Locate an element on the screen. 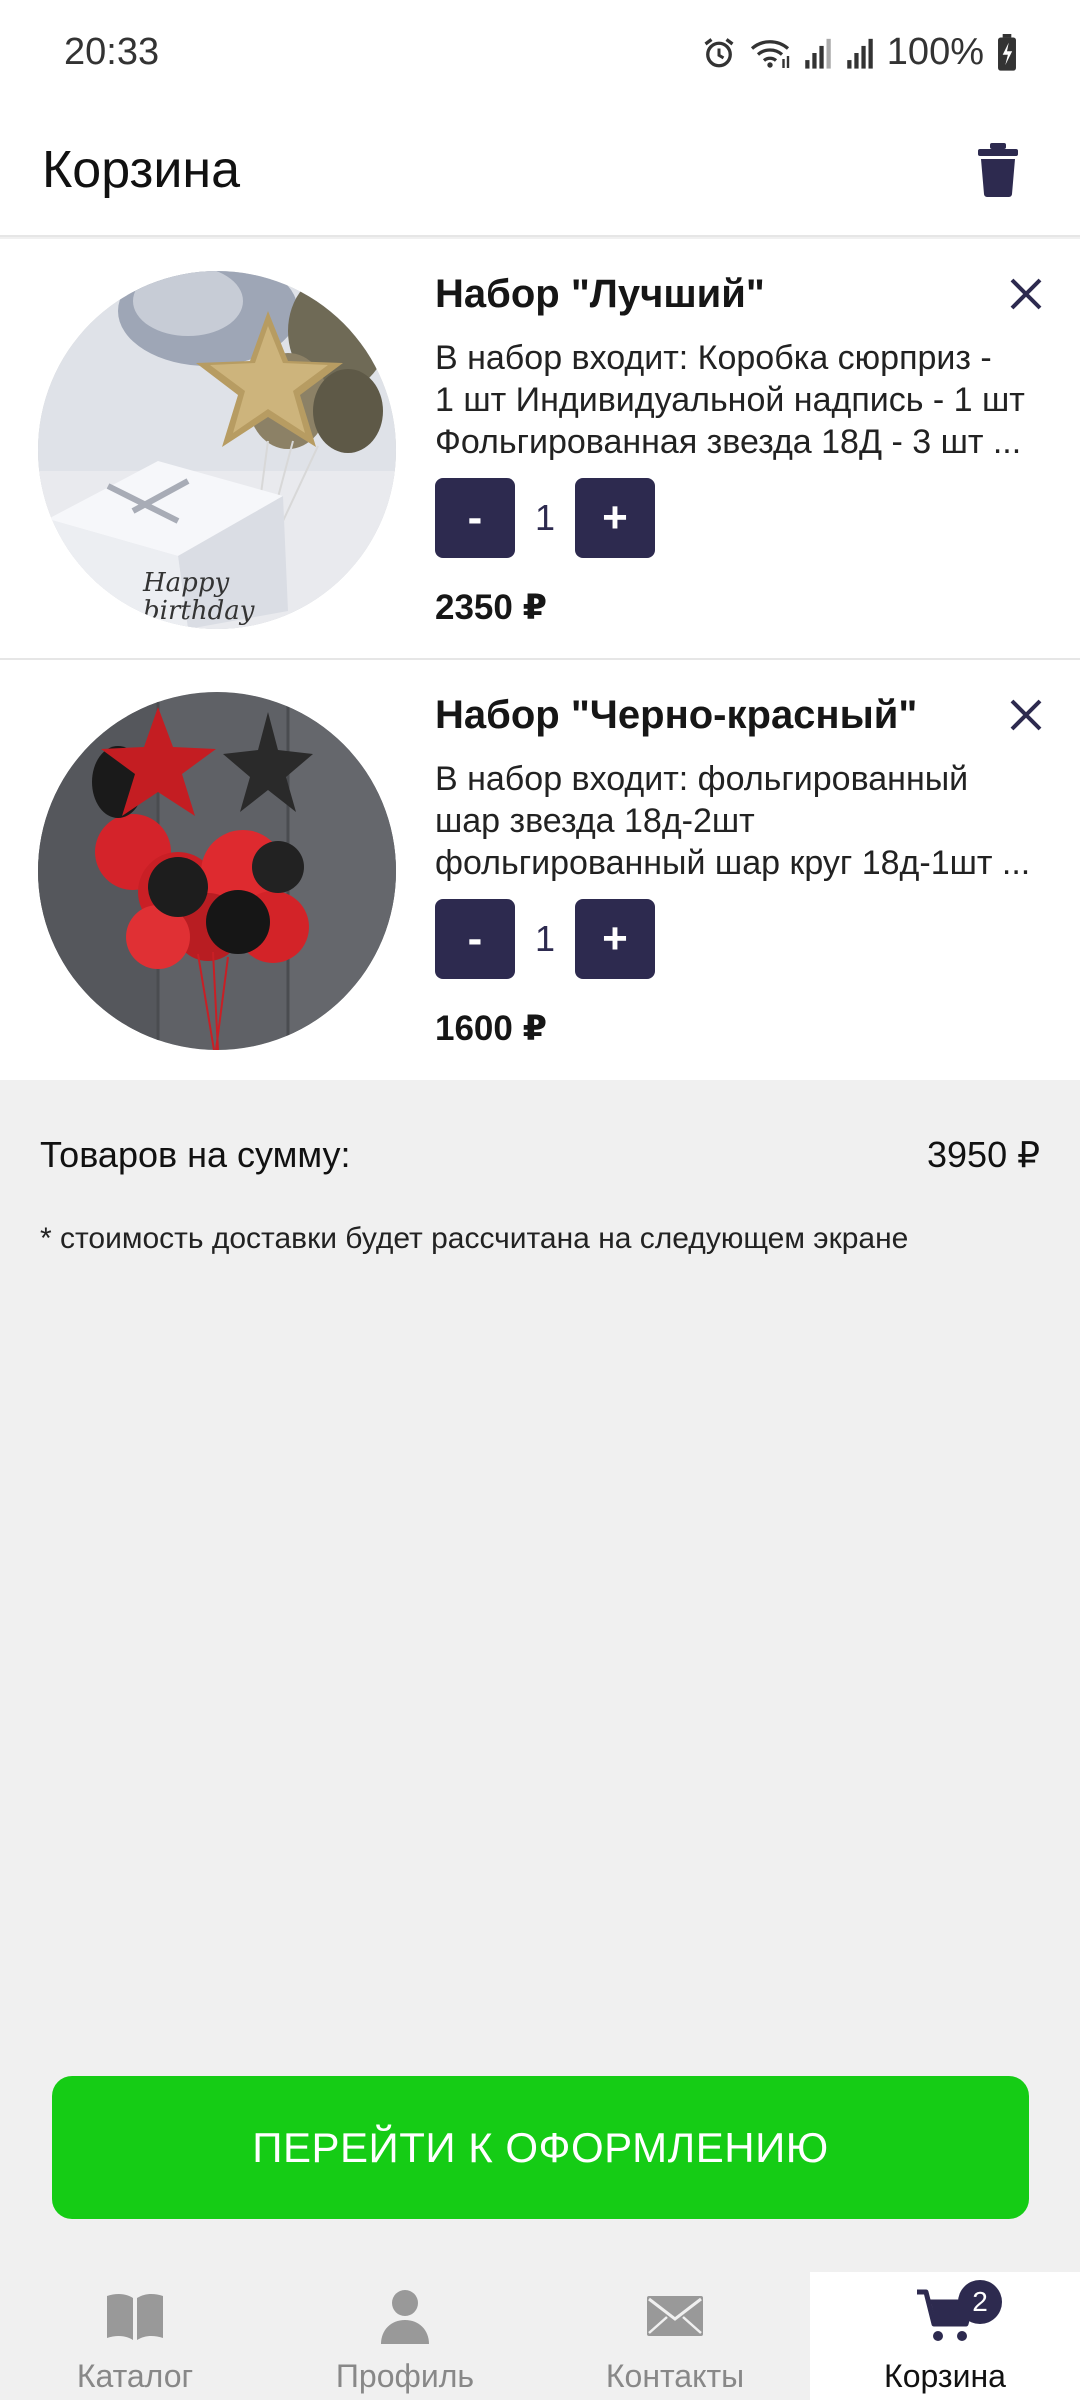 The image size is (1080, 2400). nav-label: Корзина is located at coordinates (945, 2376).